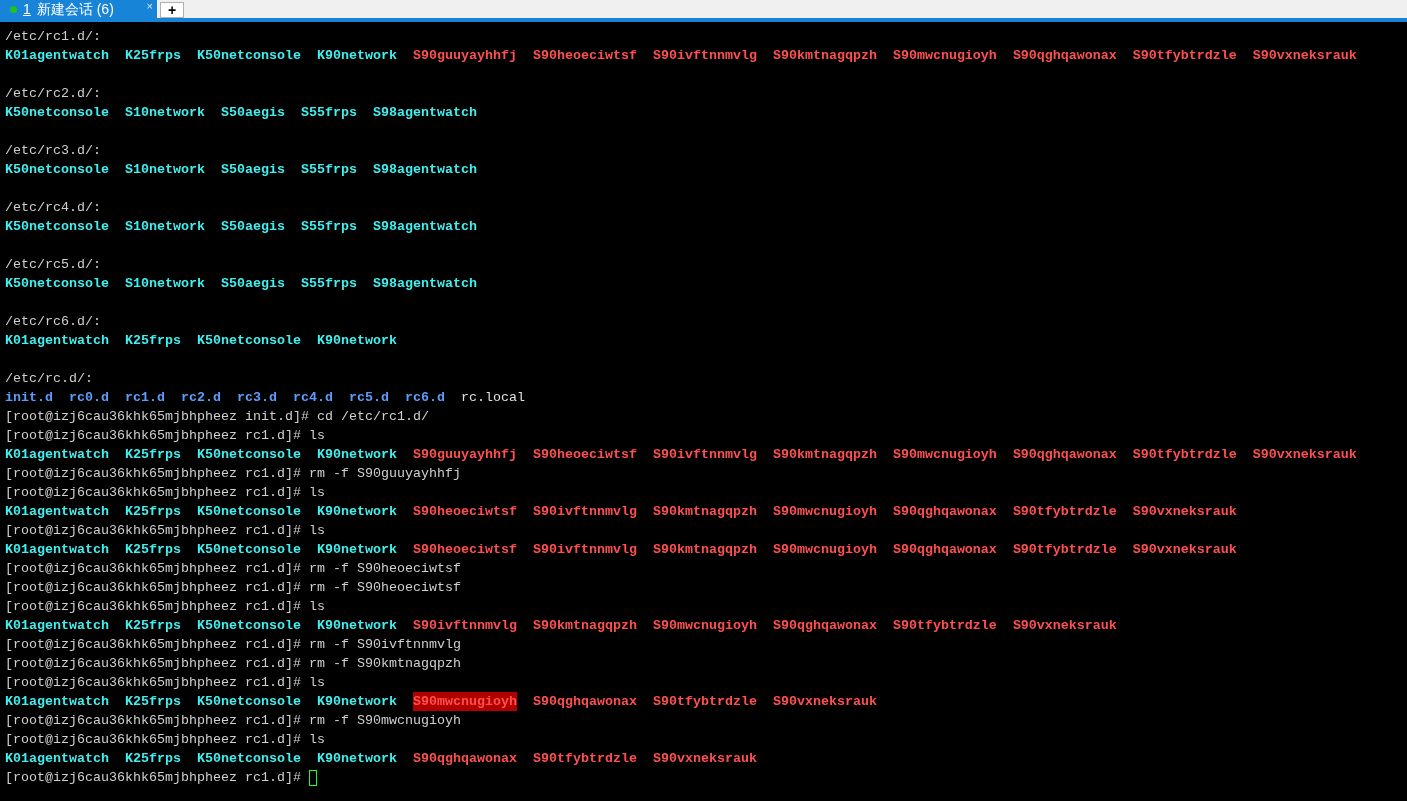 The width and height of the screenshot is (1407, 801). I want to click on tab-title: 新建会话 (6), so click(75, 9).